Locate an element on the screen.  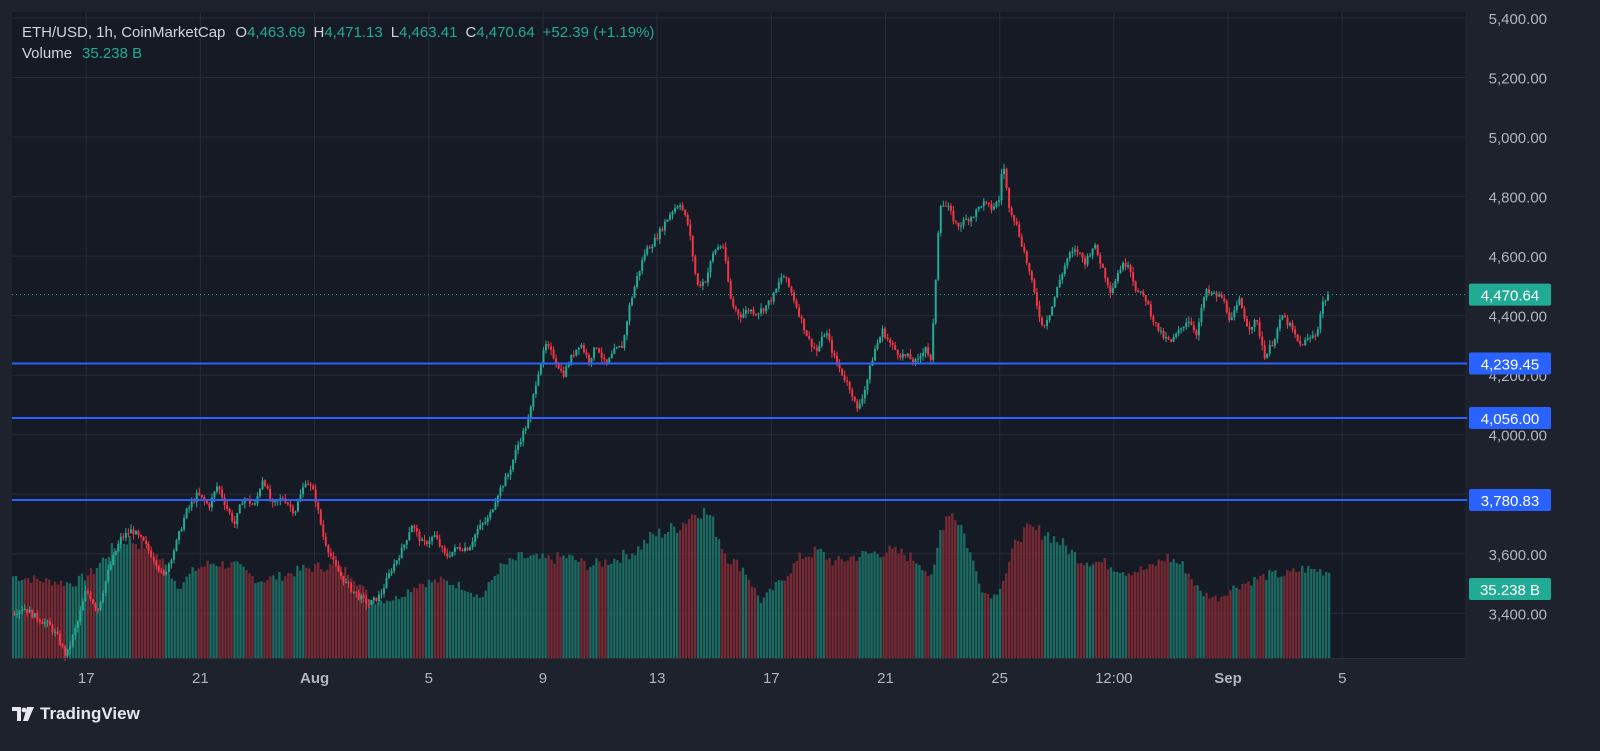
symbol-label: ETH/USD, 1h, CoinMarketCap is located at coordinates (123, 32).